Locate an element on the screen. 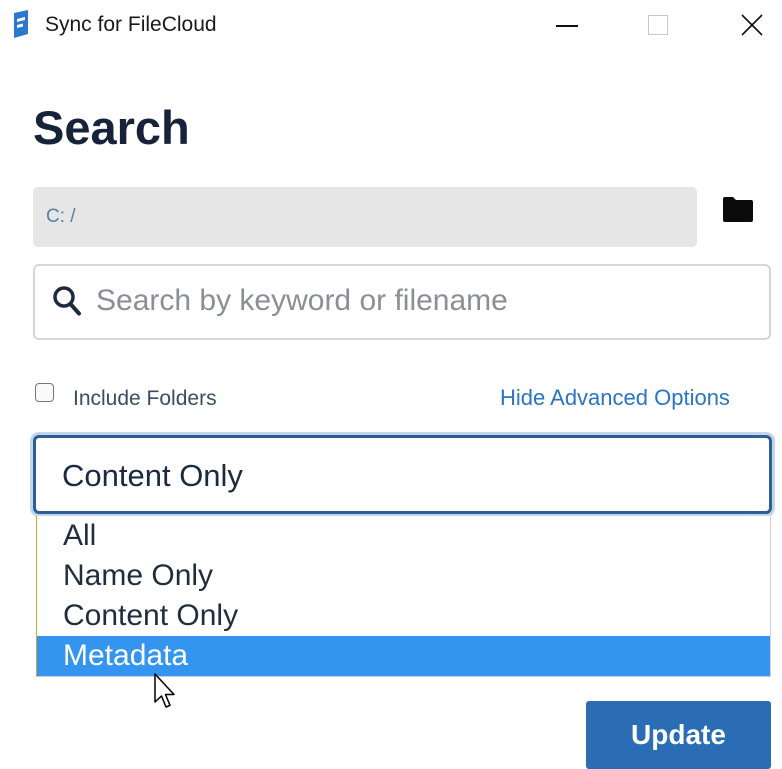 This screenshot has width=782, height=769. close-button is located at coordinates (752, 25).